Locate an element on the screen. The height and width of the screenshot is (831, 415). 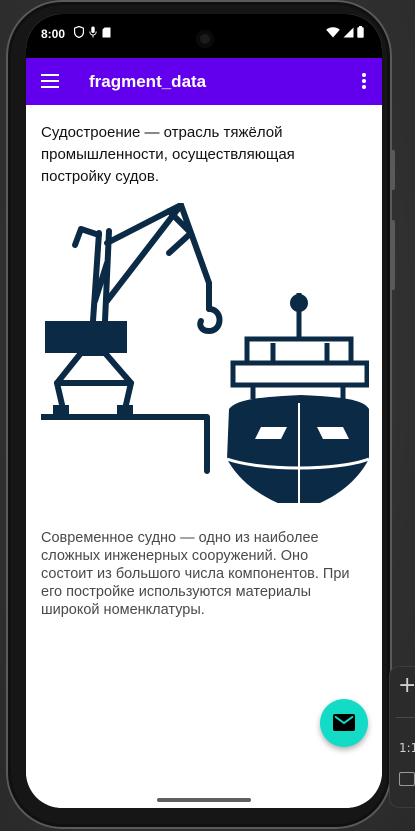
more-vert-icon is located at coordinates (364, 81).